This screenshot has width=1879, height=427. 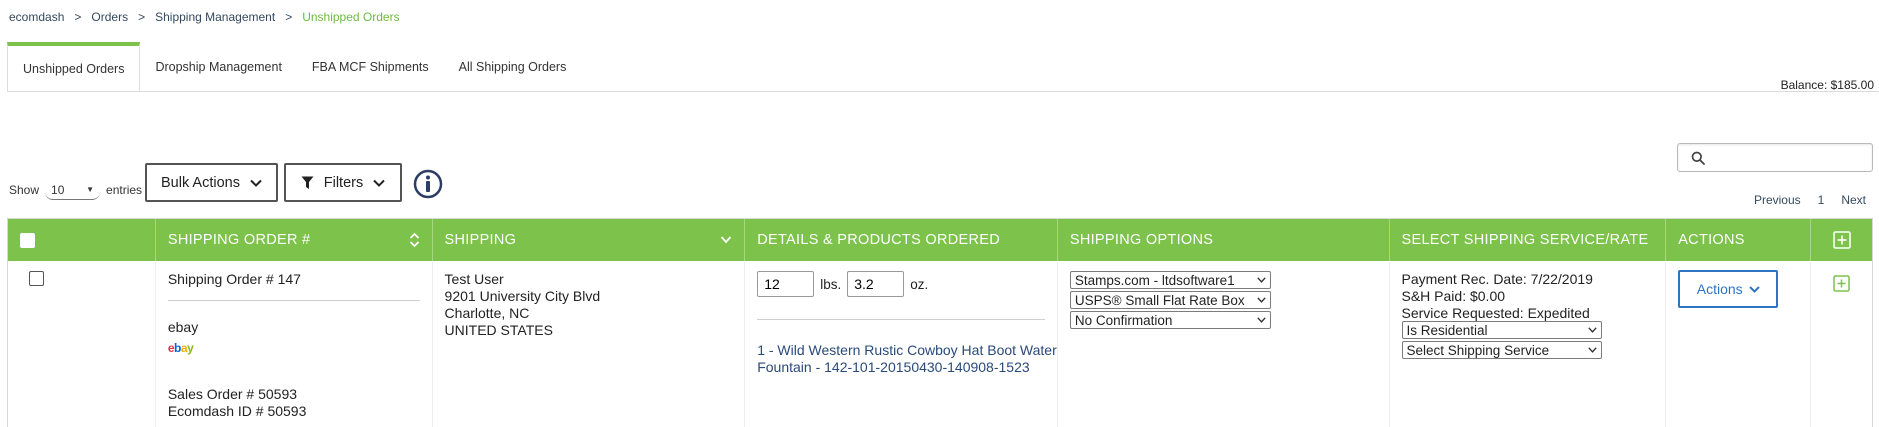 What do you see at coordinates (1478, 350) in the screenshot?
I see `shipping-service-value: Select Shipping Service` at bounding box center [1478, 350].